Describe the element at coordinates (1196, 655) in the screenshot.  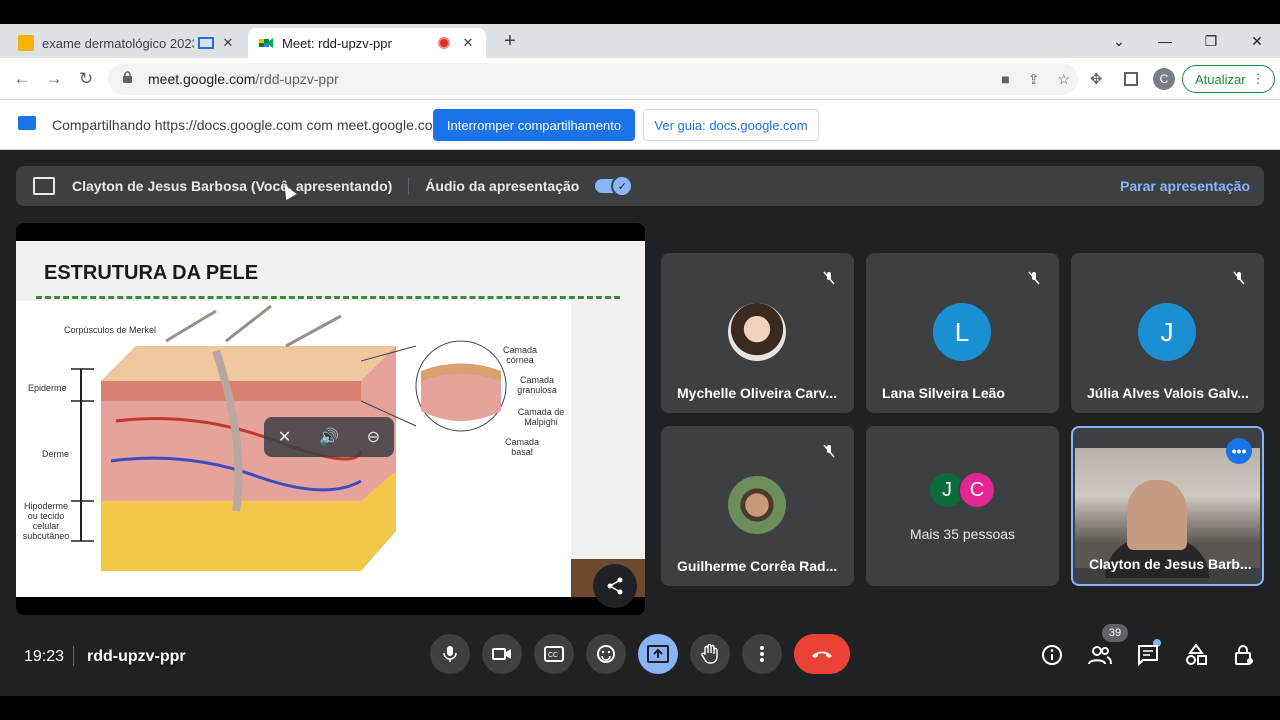
I see `activities-icon` at that location.